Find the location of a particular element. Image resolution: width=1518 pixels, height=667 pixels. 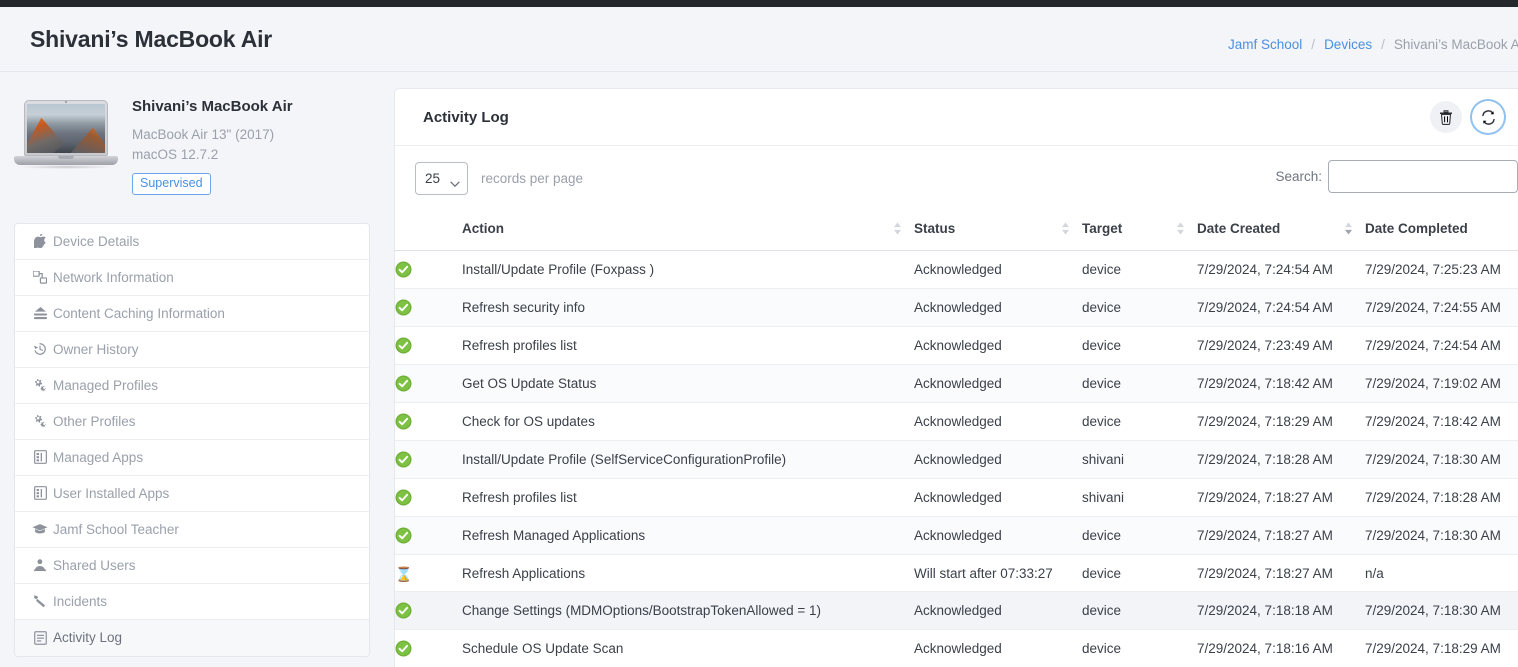

column-header-date-created: Date Created is located at coordinates (1281, 230).